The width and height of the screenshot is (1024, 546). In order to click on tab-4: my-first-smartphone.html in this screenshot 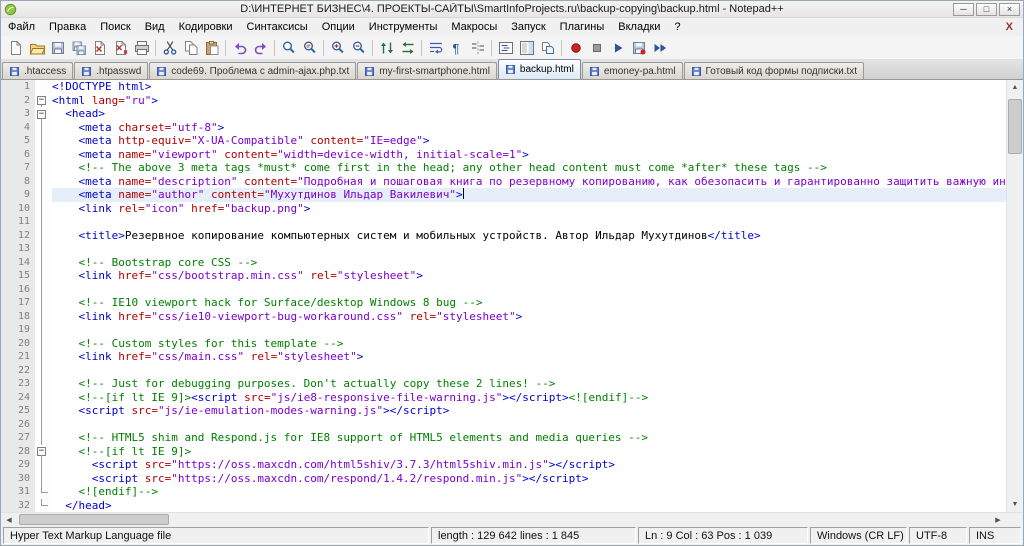, I will do `click(427, 70)`.